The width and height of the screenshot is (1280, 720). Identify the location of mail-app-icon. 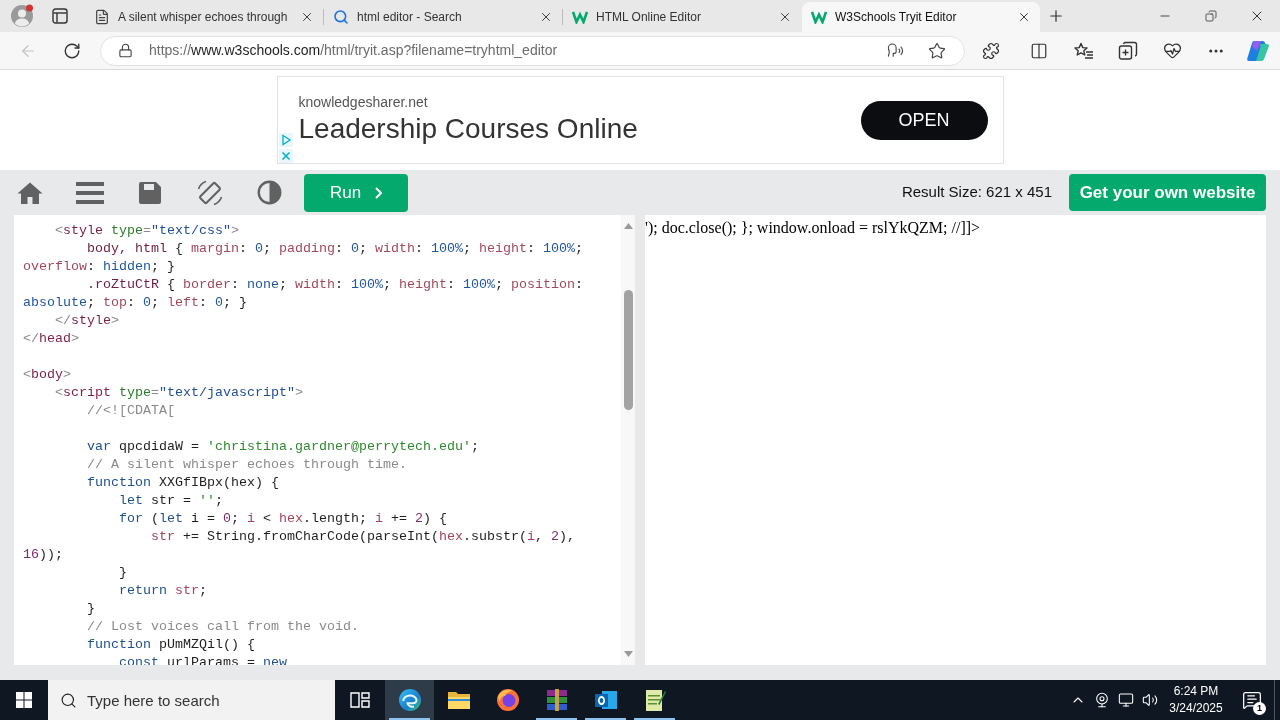
(605, 700).